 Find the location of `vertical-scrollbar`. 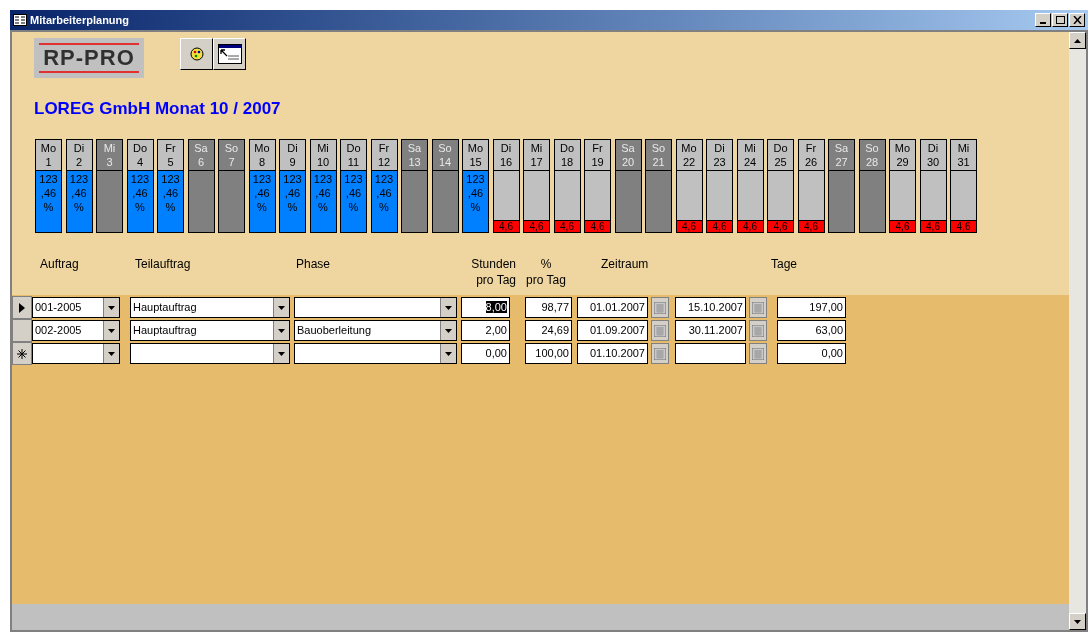

vertical-scrollbar is located at coordinates (1077, 331).